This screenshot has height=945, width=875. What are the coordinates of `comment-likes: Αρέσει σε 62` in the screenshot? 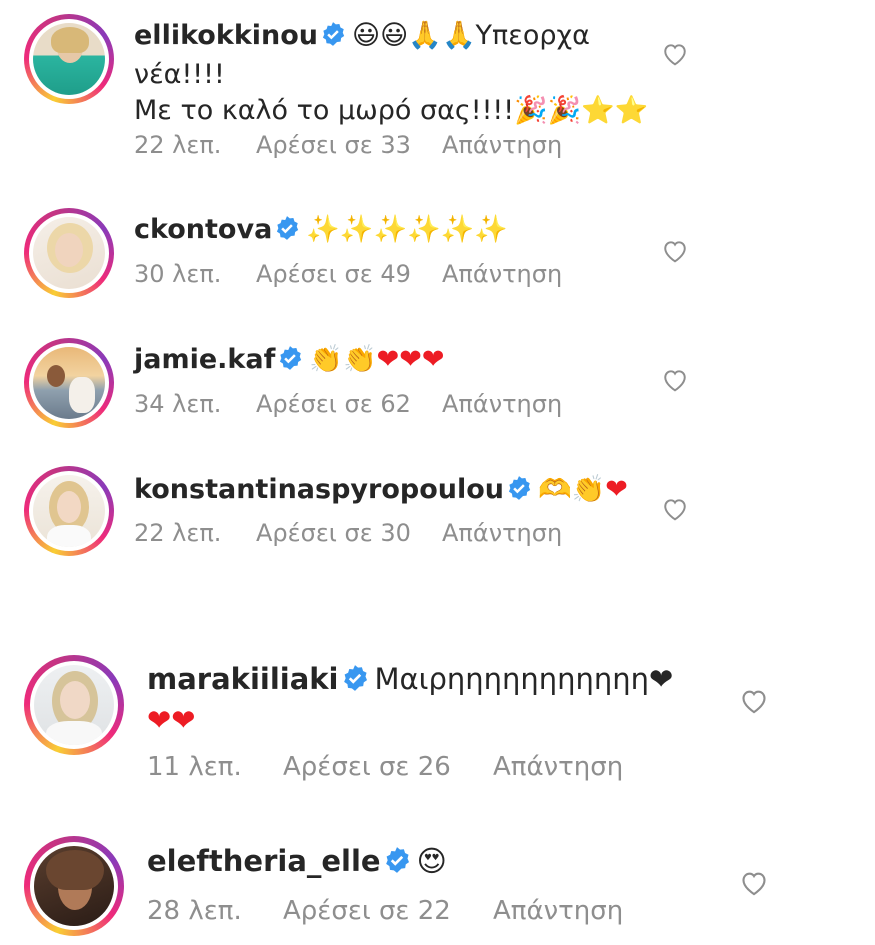 It's located at (349, 404).